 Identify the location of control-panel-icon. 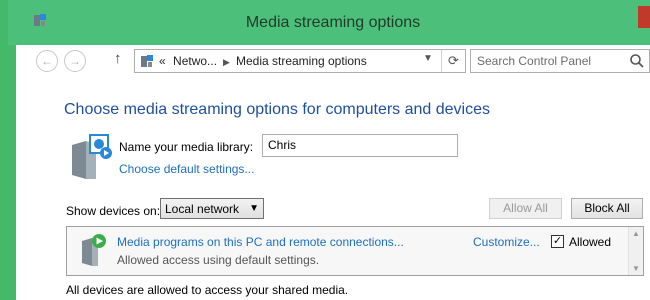
(147, 61).